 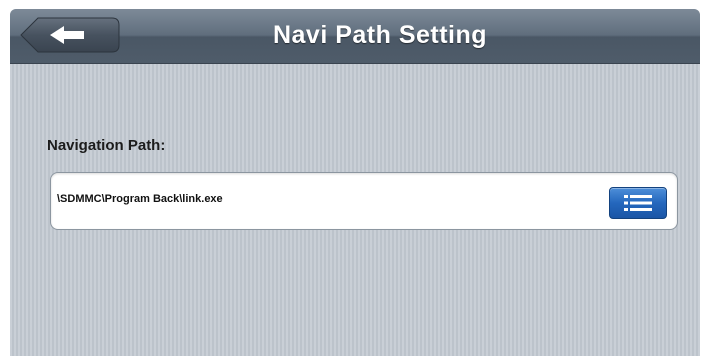 I want to click on list-icon, so click(x=638, y=203).